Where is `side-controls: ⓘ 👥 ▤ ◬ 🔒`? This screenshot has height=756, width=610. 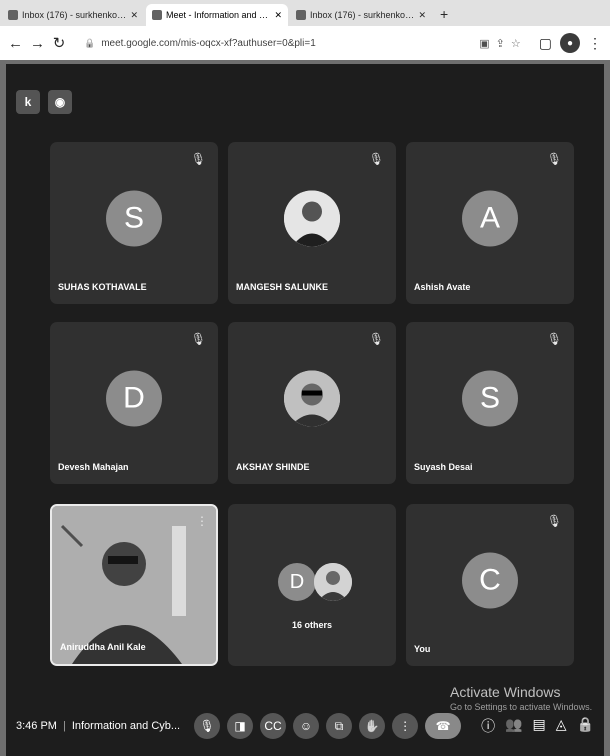
side-controls: ⓘ 👥 ▤ ◬ 🔒 is located at coordinates (537, 726).